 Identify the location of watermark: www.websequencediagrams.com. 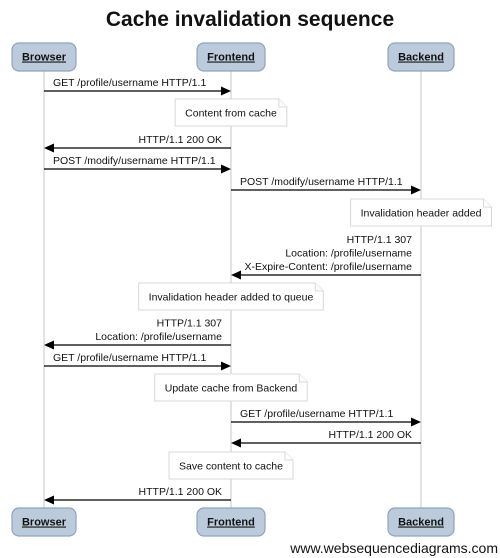
(394, 548).